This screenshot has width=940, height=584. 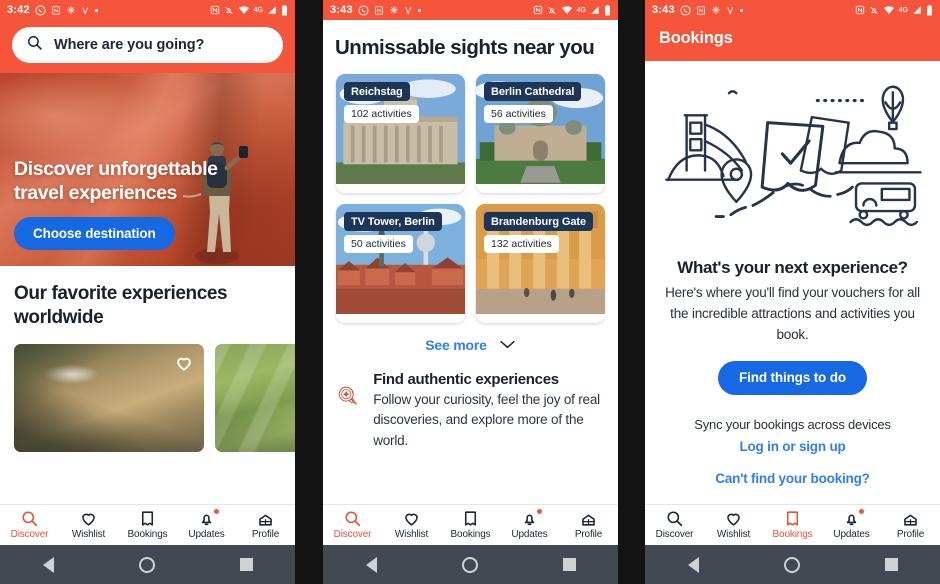 What do you see at coordinates (347, 395) in the screenshot?
I see `magnifier-sparkle-icon` at bounding box center [347, 395].